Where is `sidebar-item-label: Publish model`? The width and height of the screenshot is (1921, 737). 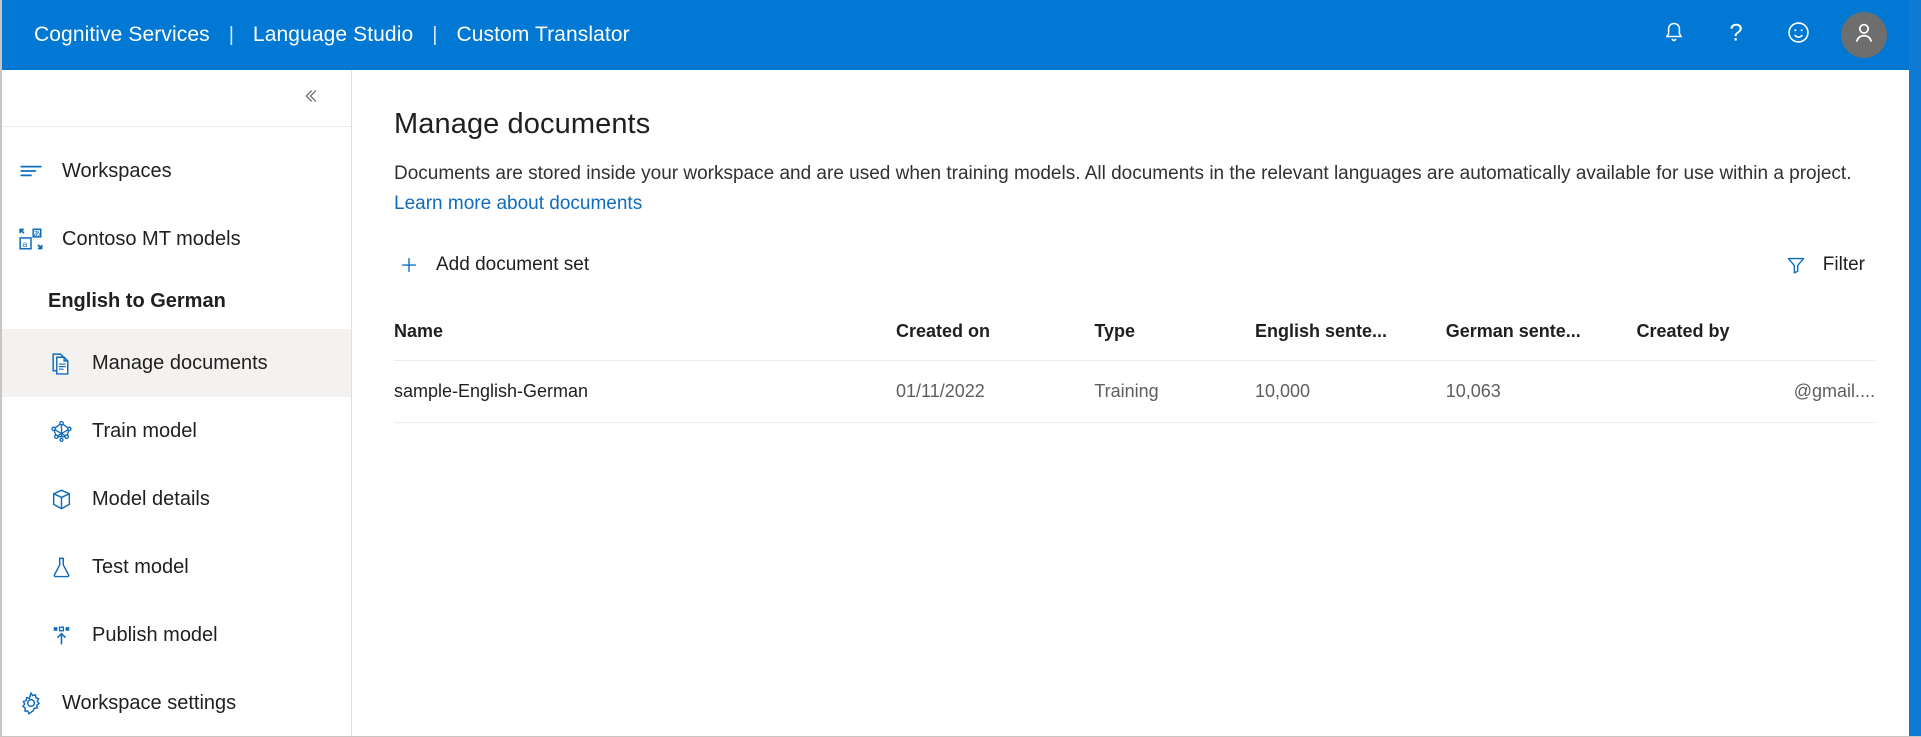
sidebar-item-label: Publish model is located at coordinates (155, 634).